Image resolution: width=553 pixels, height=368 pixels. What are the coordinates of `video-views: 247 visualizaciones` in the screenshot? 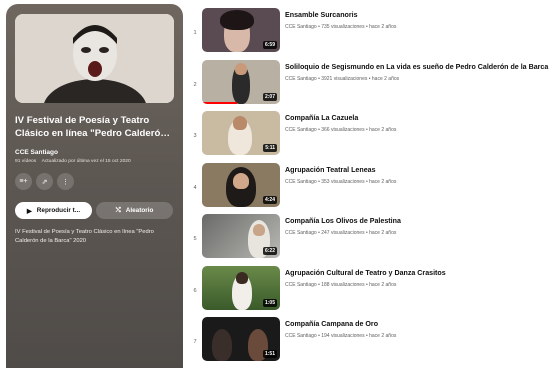 It's located at (343, 233).